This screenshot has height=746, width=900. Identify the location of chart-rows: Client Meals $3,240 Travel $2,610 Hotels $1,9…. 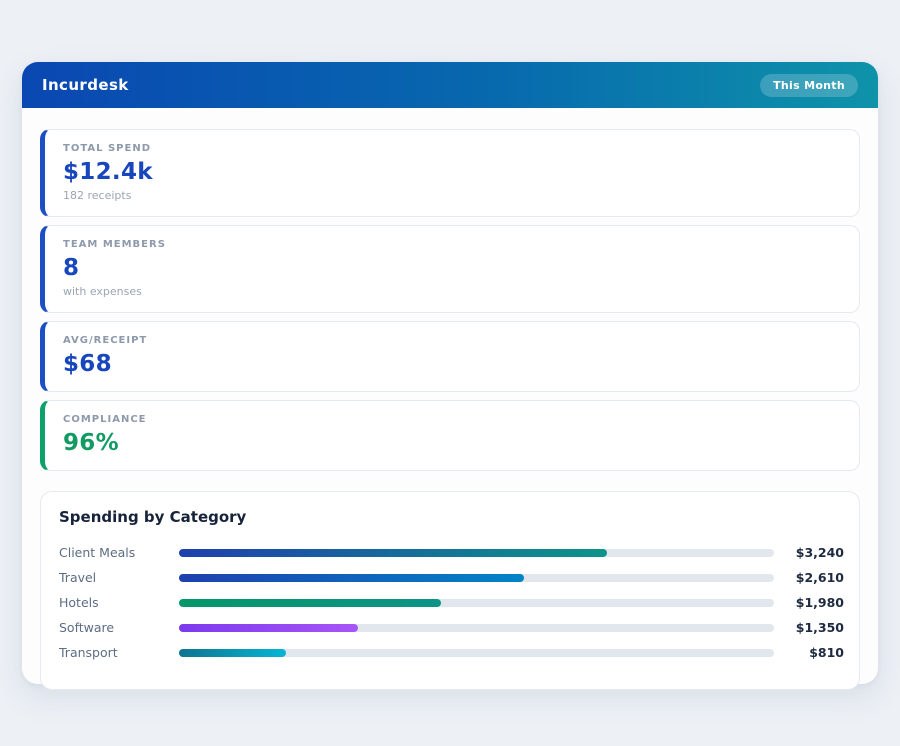
(451, 602).